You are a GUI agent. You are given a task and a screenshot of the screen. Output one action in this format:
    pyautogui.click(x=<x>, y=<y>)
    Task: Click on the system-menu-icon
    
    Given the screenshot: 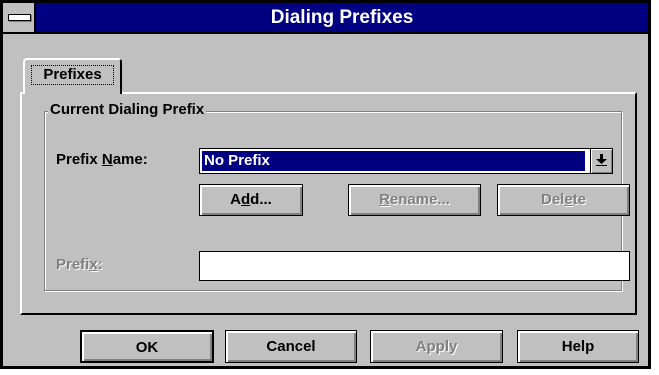 What is the action you would take?
    pyautogui.click(x=19, y=17)
    